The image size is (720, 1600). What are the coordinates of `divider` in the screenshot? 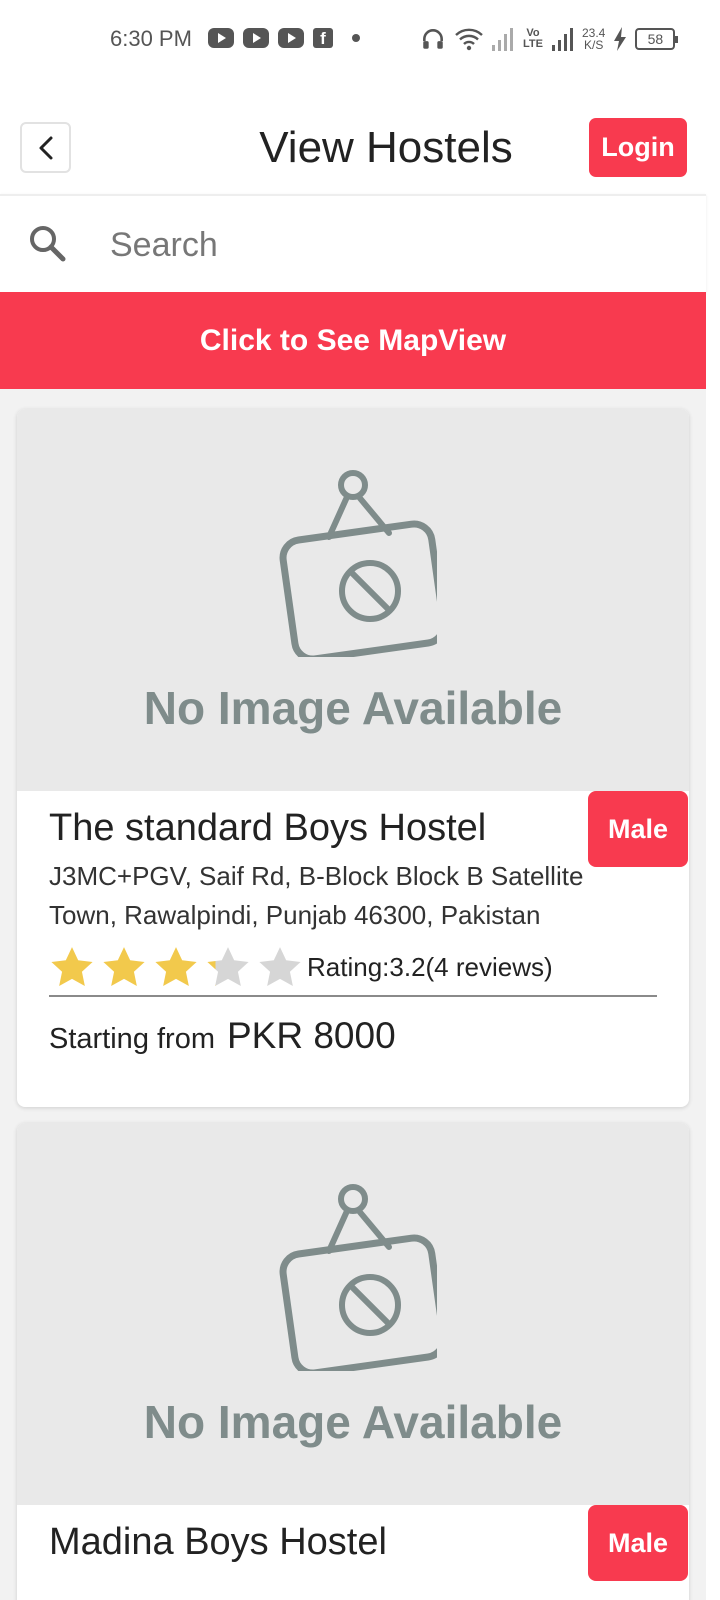 It's located at (353, 996).